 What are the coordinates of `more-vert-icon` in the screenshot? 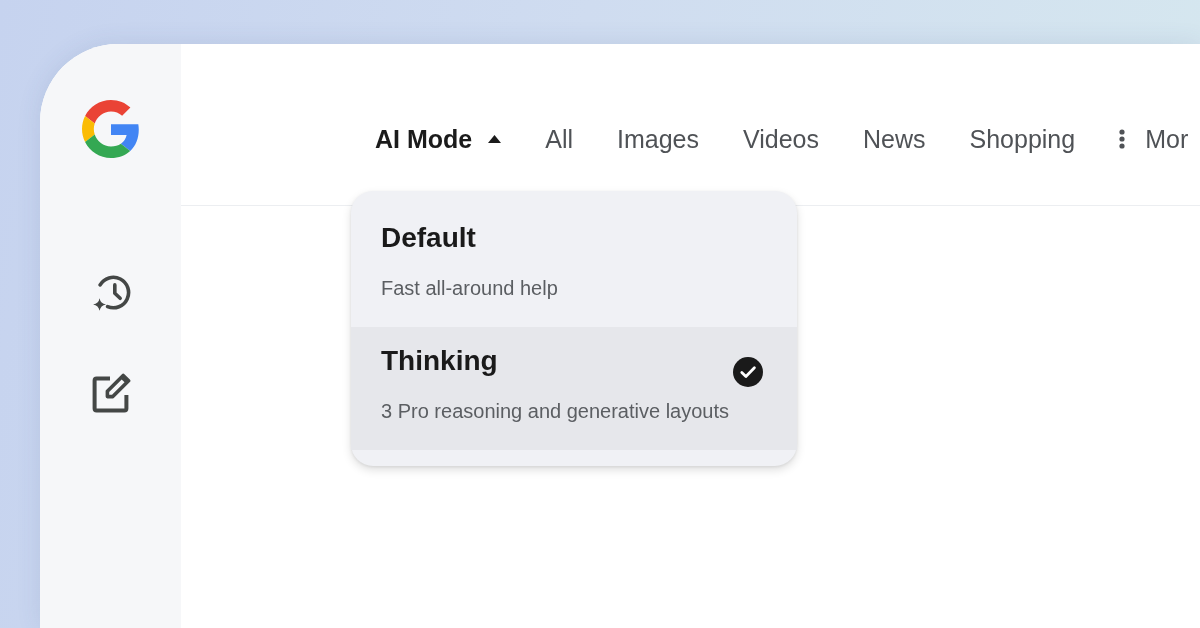 It's located at (1122, 138).